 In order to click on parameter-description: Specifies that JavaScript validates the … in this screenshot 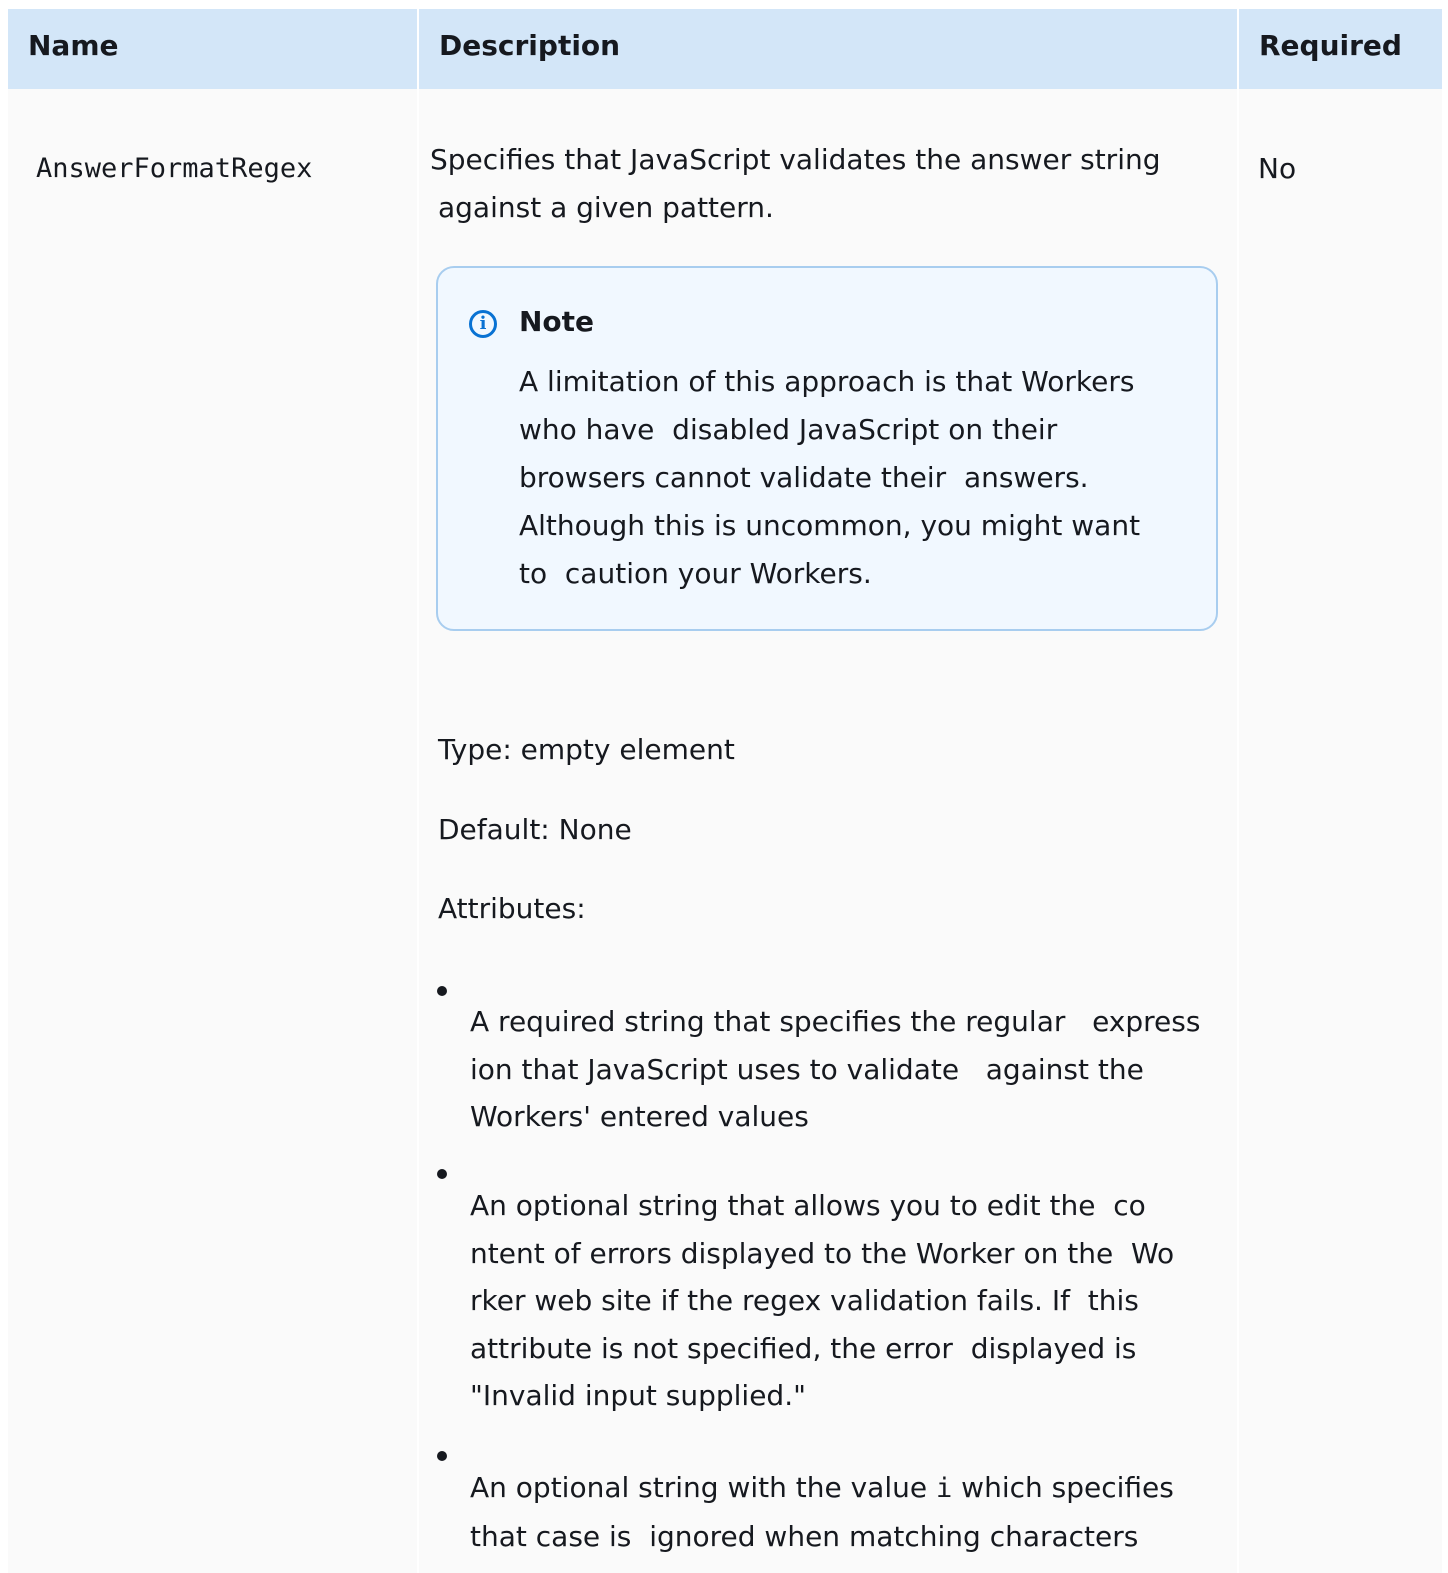, I will do `click(825, 184)`.